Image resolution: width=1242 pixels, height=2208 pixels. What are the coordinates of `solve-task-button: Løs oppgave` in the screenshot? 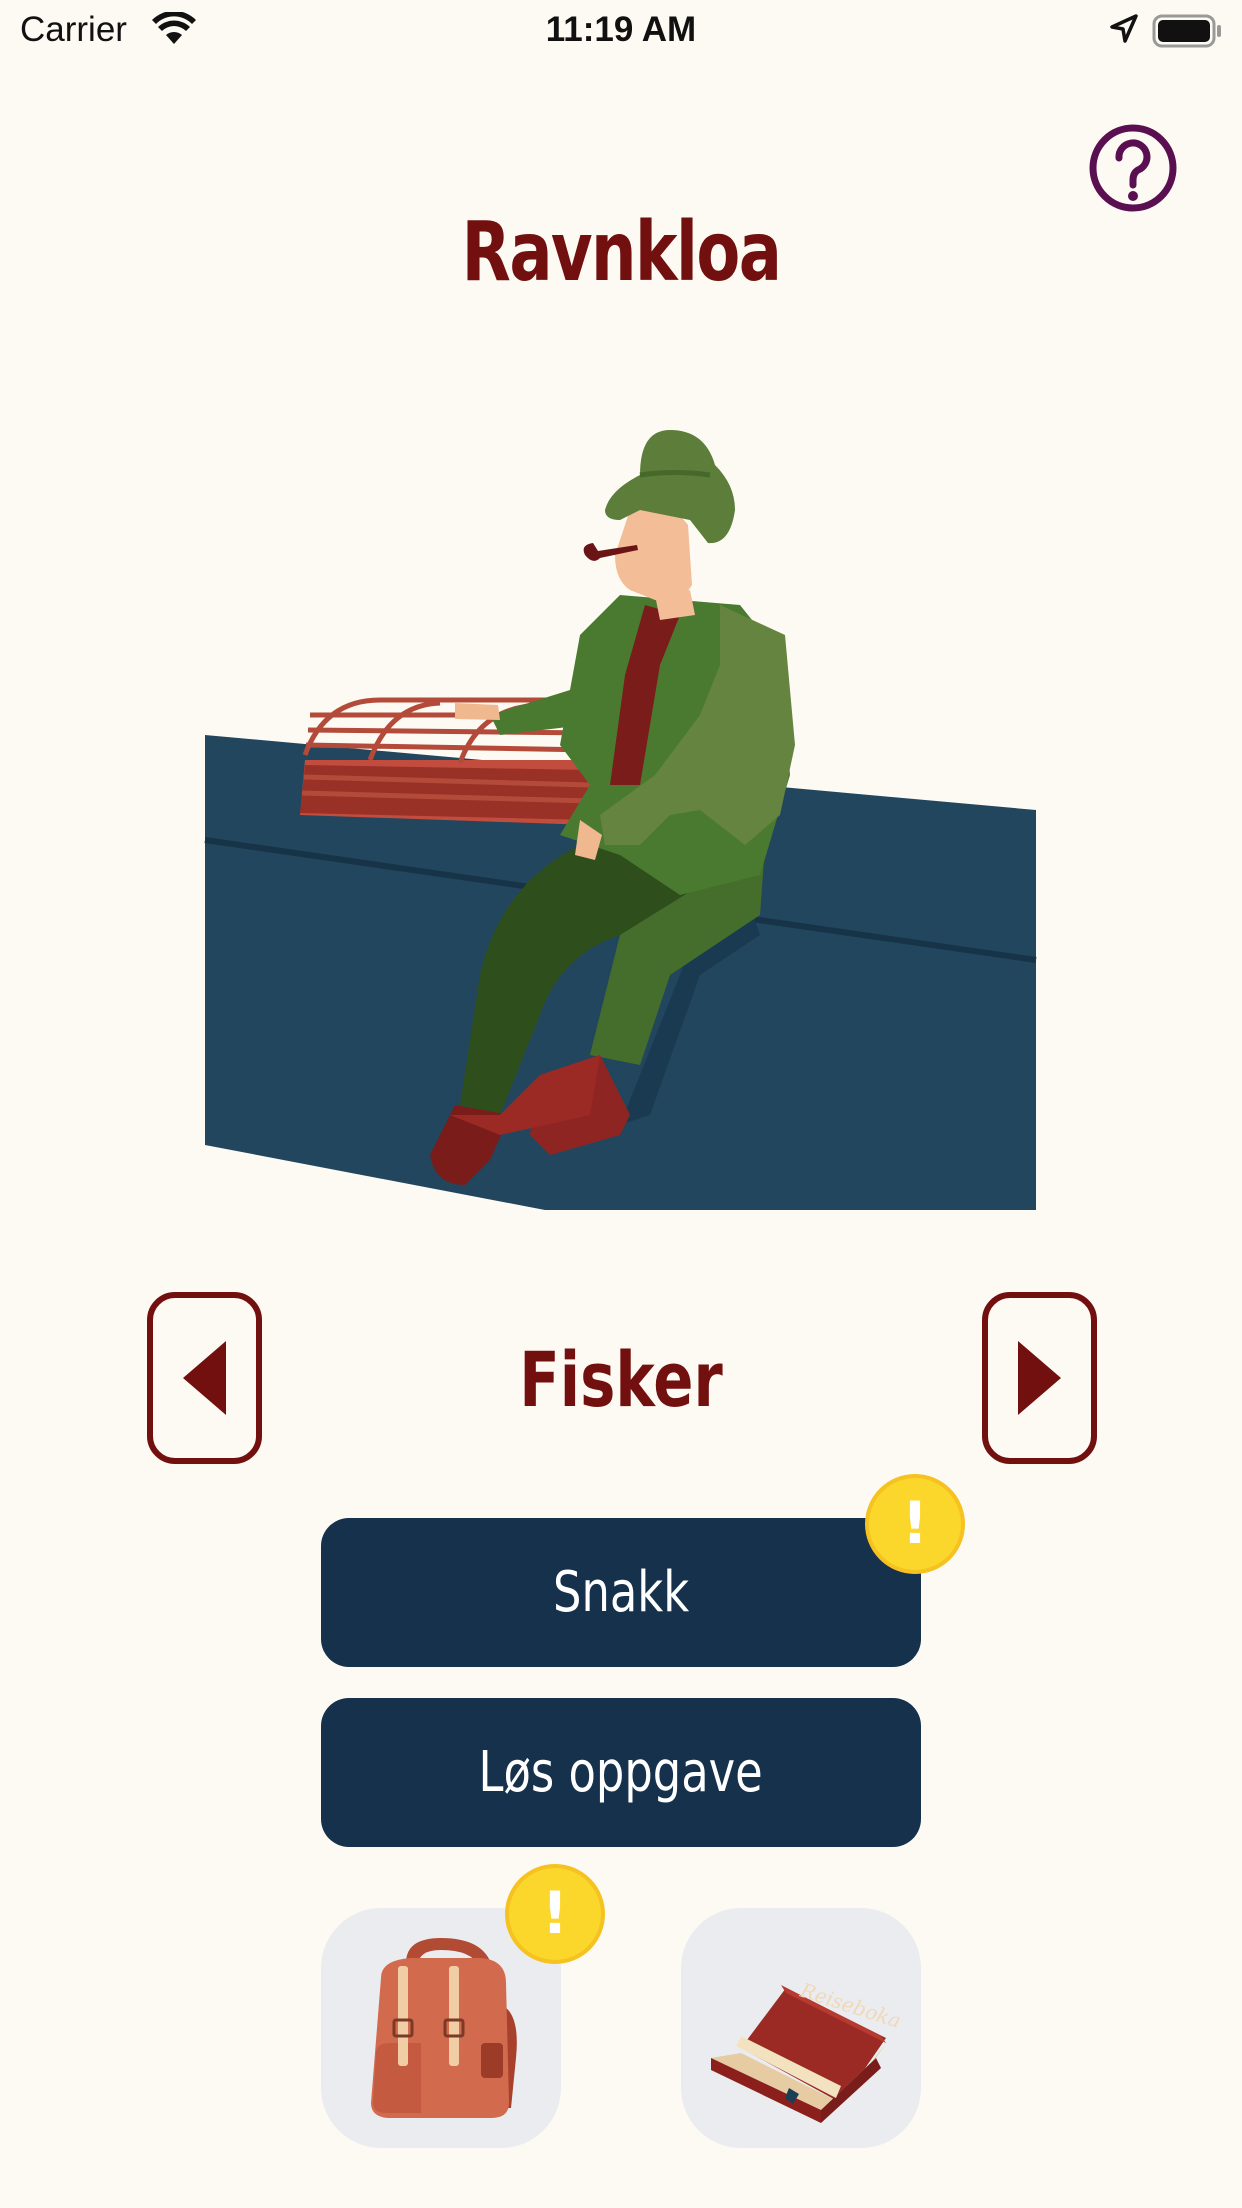 It's located at (621, 1772).